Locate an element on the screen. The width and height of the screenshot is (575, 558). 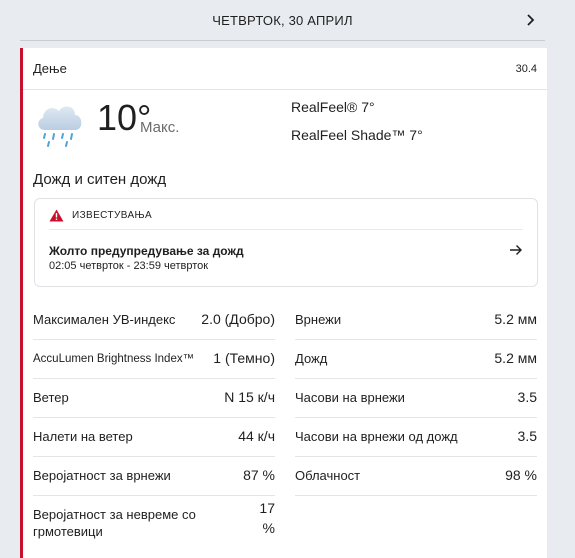
detail-row: Веројатност за врнежи 87 % is located at coordinates (154, 476).